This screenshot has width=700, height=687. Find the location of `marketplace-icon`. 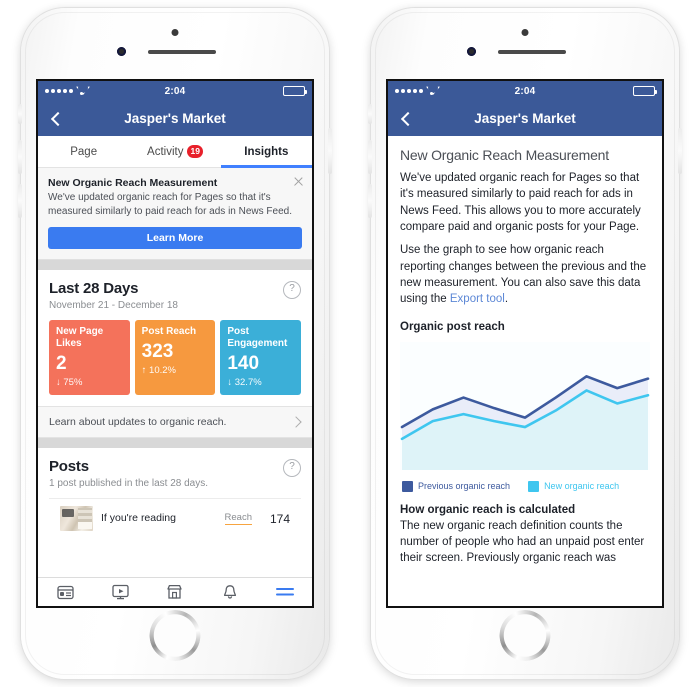

marketplace-icon is located at coordinates (175, 592).